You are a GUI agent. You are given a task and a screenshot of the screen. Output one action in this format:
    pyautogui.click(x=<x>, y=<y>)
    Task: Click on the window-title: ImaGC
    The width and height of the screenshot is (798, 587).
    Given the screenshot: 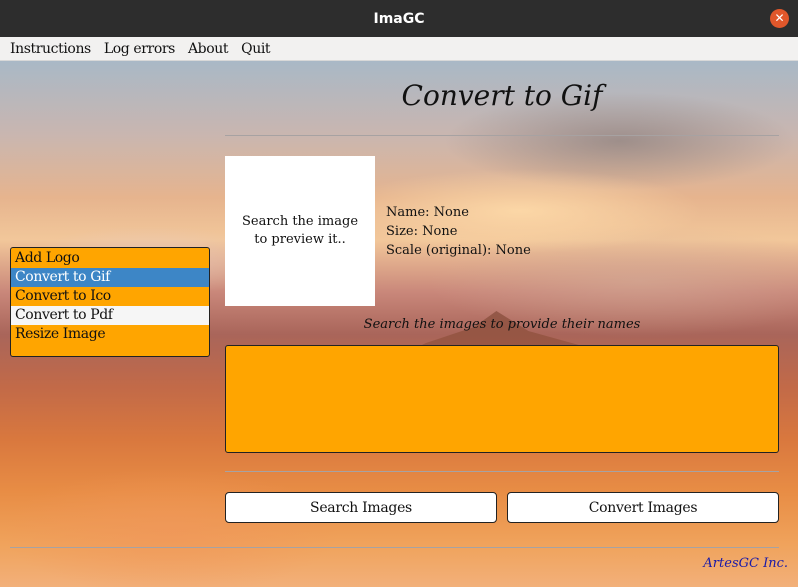 What is the action you would take?
    pyautogui.click(x=399, y=18)
    